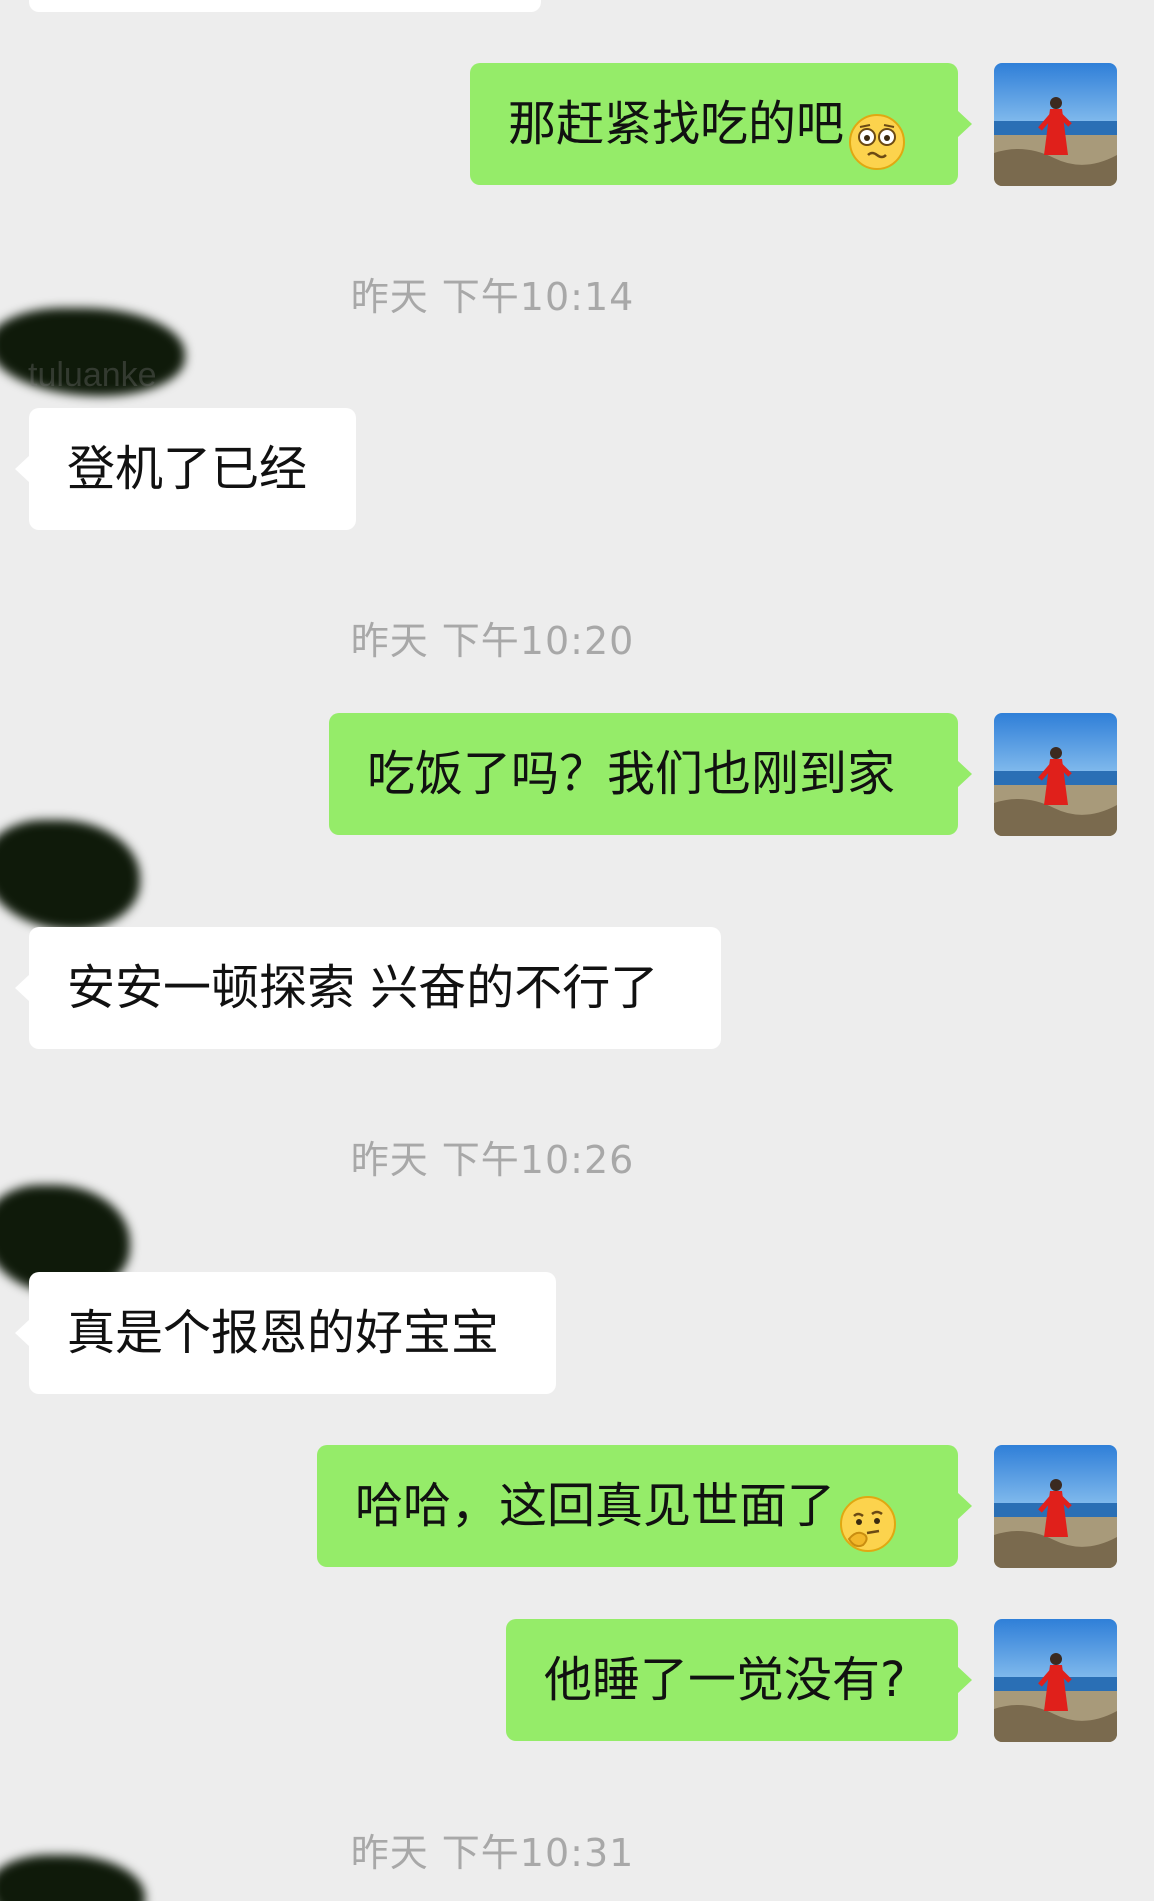 Image resolution: width=1154 pixels, height=1901 pixels. I want to click on timestamp: 昨天 下午10:14, so click(492, 297).